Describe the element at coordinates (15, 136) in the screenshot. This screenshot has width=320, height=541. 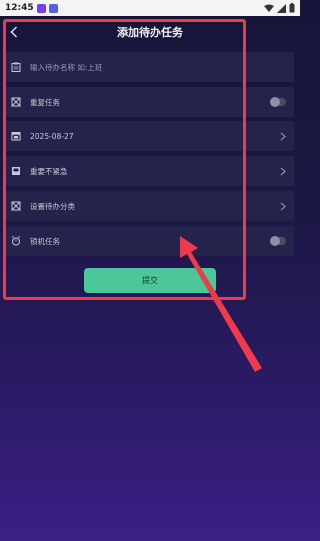
I see `calendar-icon` at that location.